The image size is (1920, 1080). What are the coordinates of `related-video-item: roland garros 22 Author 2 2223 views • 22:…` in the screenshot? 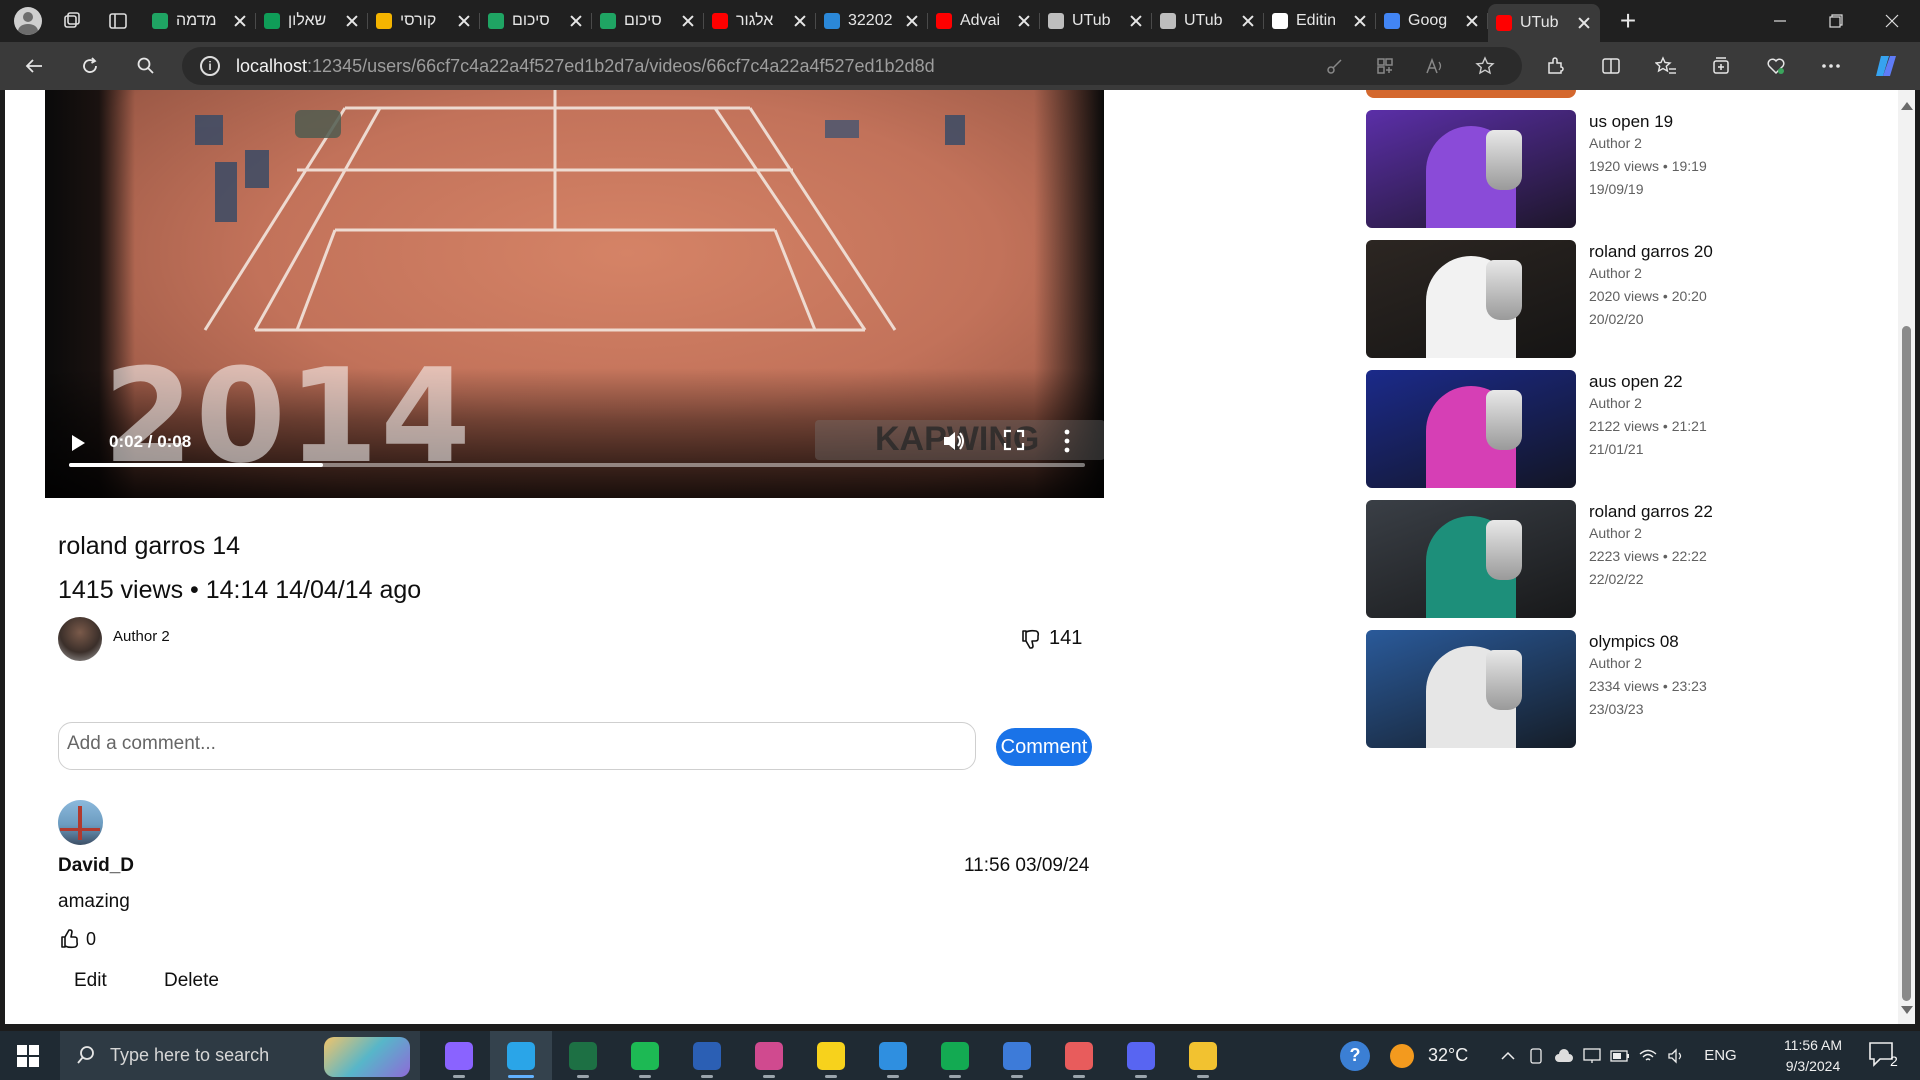 It's located at (1546, 559).